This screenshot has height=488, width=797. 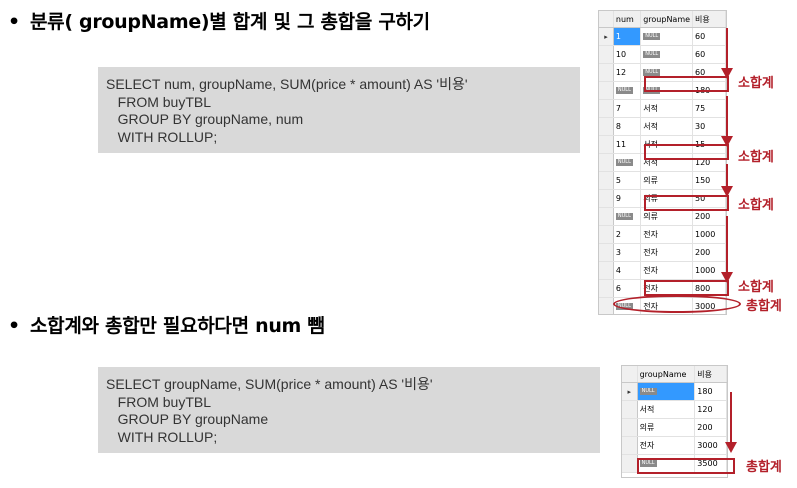 I want to click on cell-num: 2, so click(x=627, y=234).